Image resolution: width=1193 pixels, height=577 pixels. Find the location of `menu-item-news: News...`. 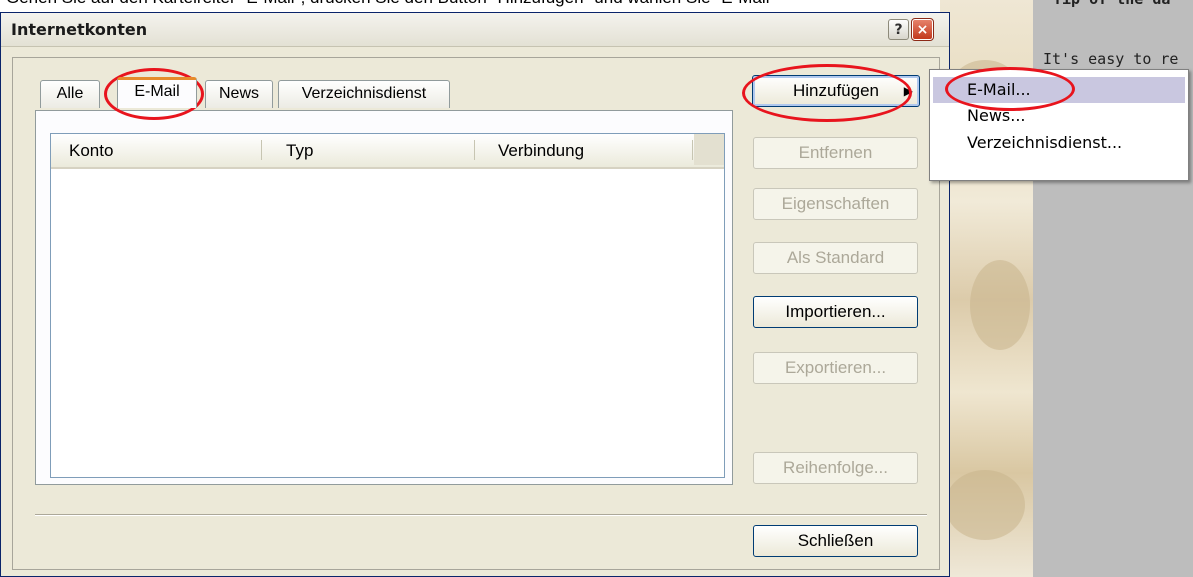

menu-item-news: News... is located at coordinates (1059, 116).